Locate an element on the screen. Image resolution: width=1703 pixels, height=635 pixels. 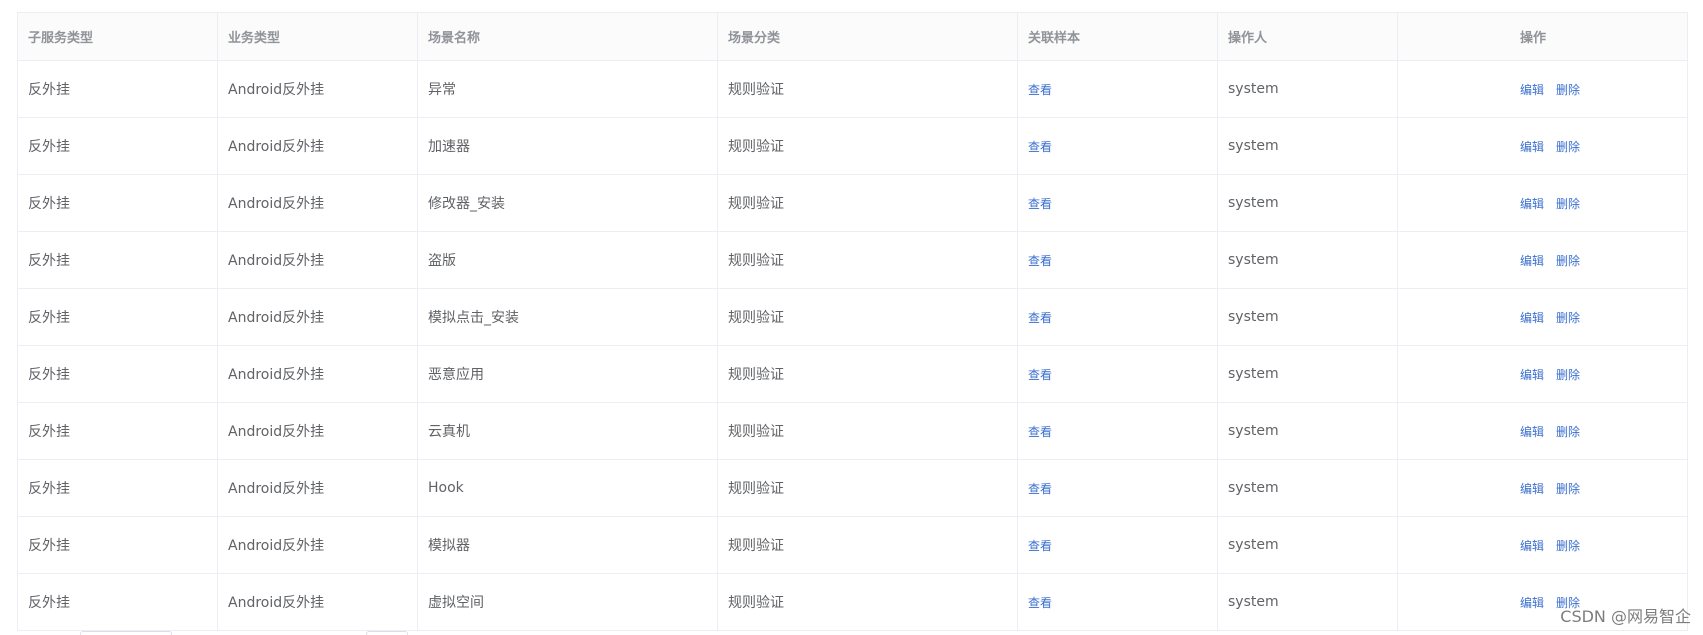
cell-scene-name: 虚拟空间 is located at coordinates (567, 602).